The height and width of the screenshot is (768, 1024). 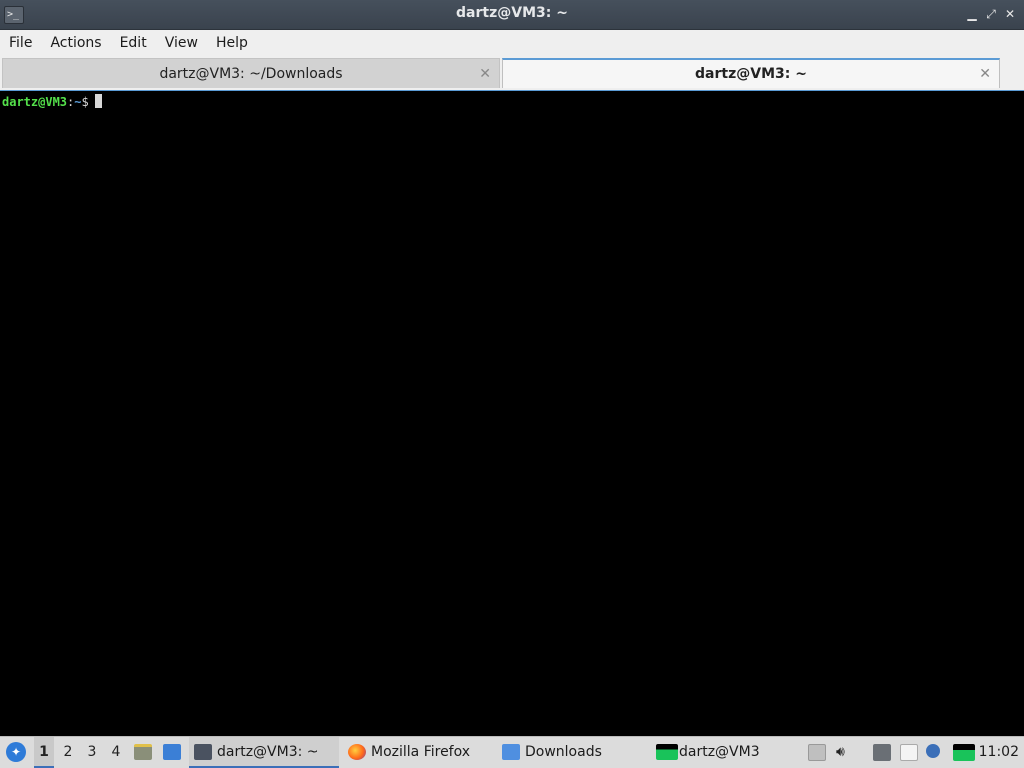 What do you see at coordinates (78, 102) in the screenshot?
I see `prompt-directory: ~` at bounding box center [78, 102].